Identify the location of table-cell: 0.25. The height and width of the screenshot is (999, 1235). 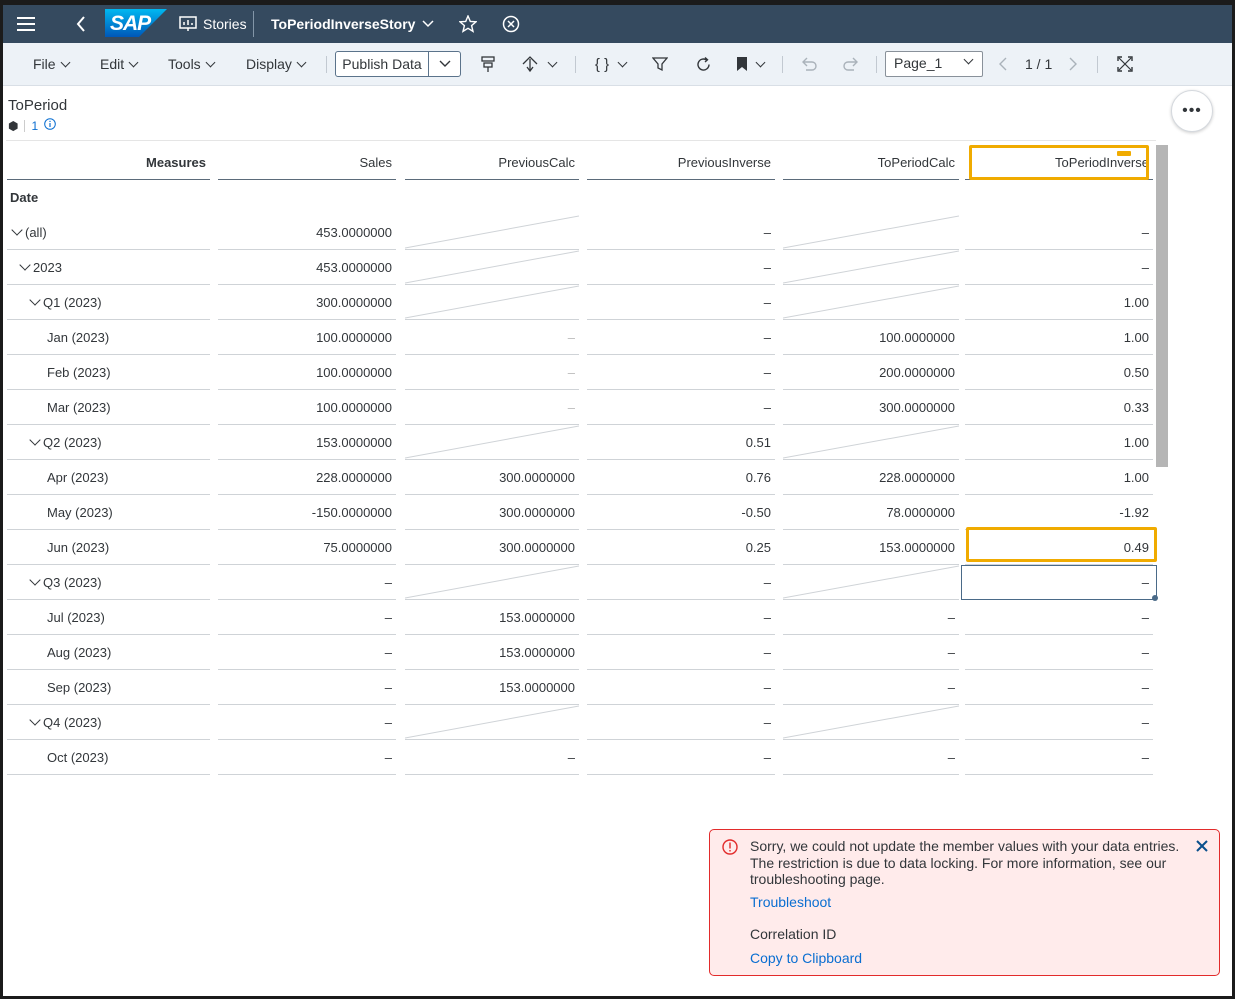
(681, 547).